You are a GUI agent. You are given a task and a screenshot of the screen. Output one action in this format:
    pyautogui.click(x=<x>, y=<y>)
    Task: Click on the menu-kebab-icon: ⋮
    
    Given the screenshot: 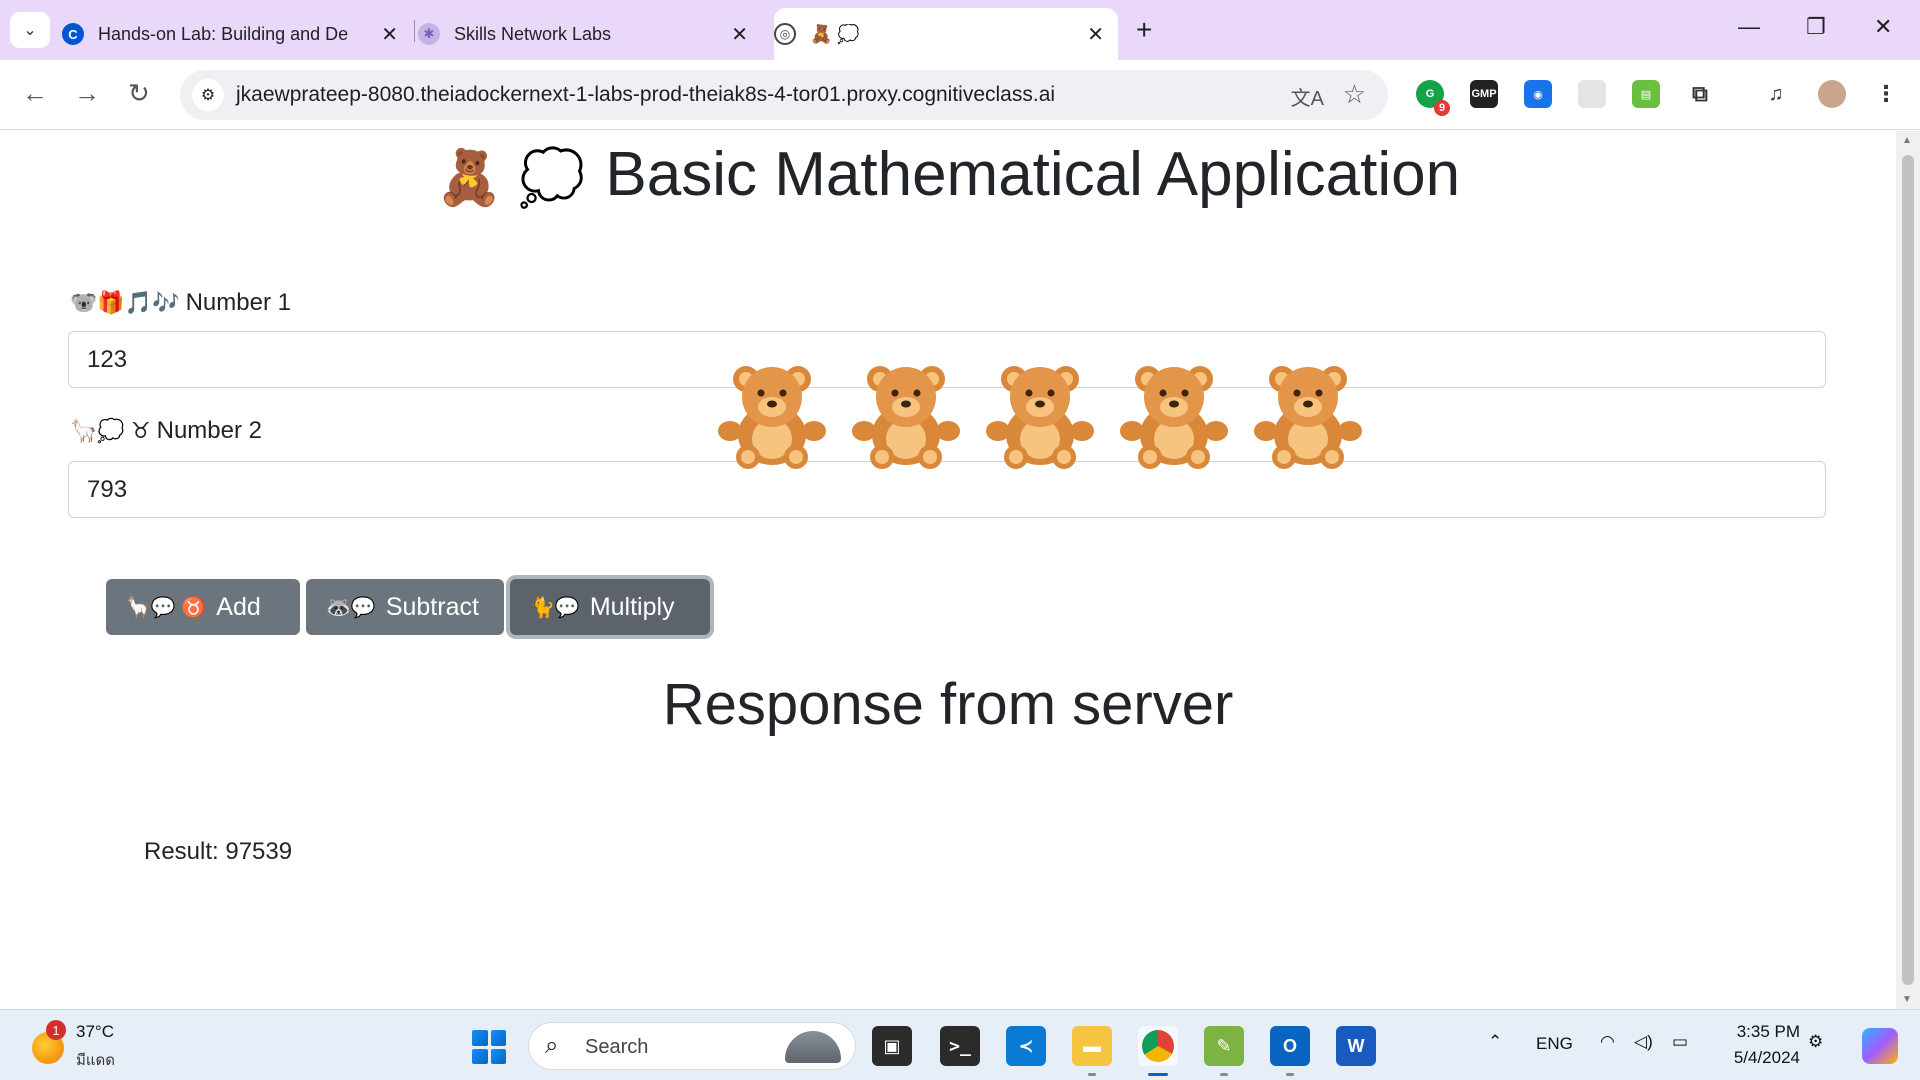 What is the action you would take?
    pyautogui.click(x=1886, y=94)
    